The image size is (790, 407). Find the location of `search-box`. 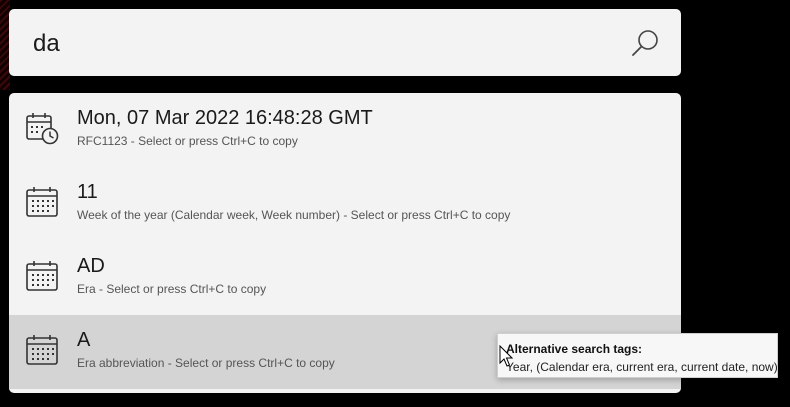

search-box is located at coordinates (345, 42).